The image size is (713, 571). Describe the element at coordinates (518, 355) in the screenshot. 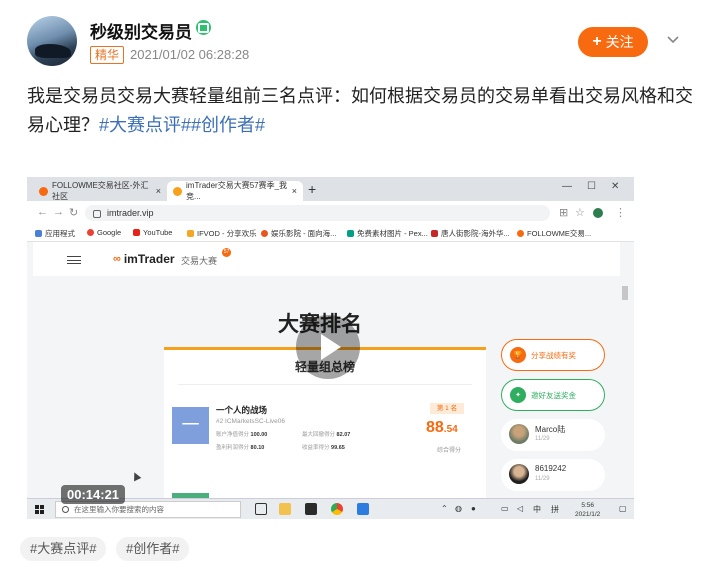

I see `trophy-icon: 🏆` at that location.